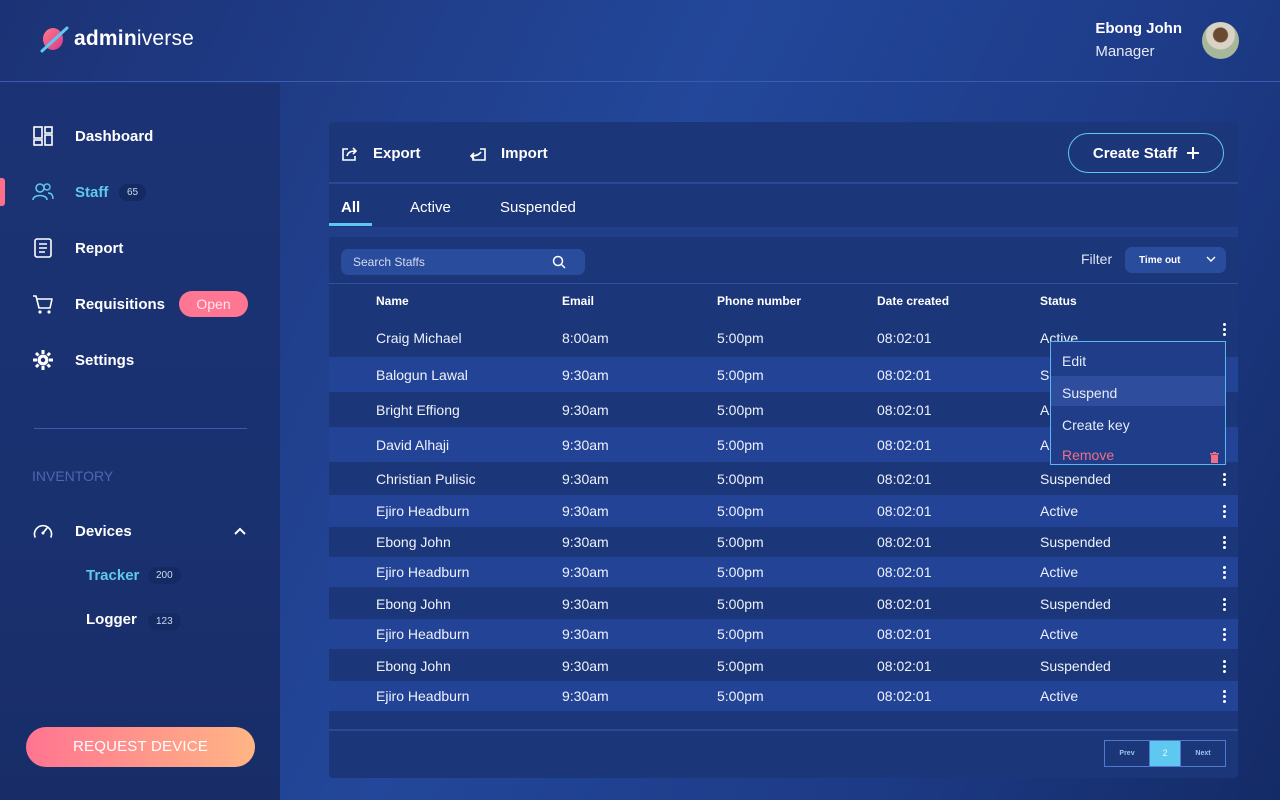  What do you see at coordinates (1138, 40) in the screenshot?
I see `user-info: Ebong John Manager` at bounding box center [1138, 40].